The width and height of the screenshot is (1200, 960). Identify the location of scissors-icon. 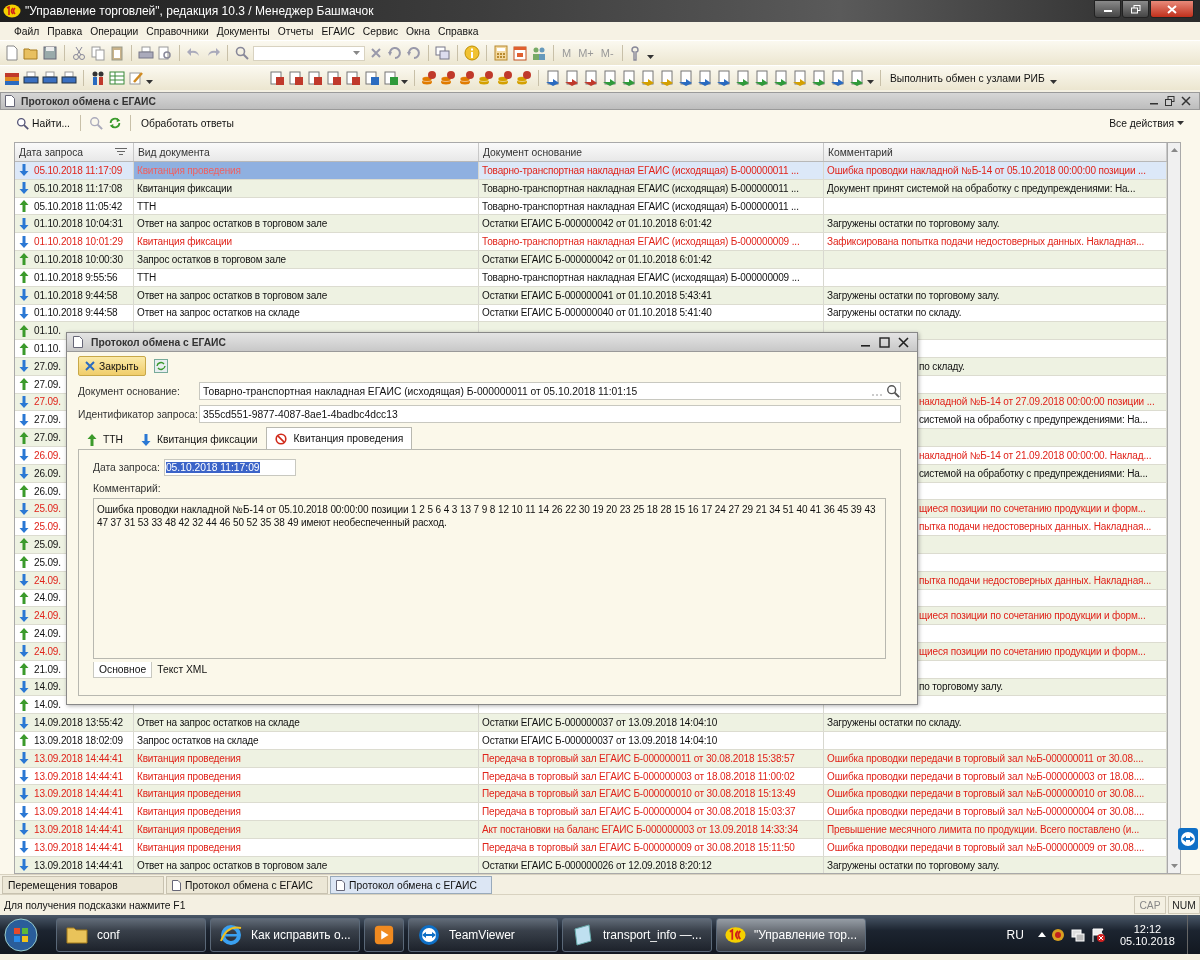
(79, 53).